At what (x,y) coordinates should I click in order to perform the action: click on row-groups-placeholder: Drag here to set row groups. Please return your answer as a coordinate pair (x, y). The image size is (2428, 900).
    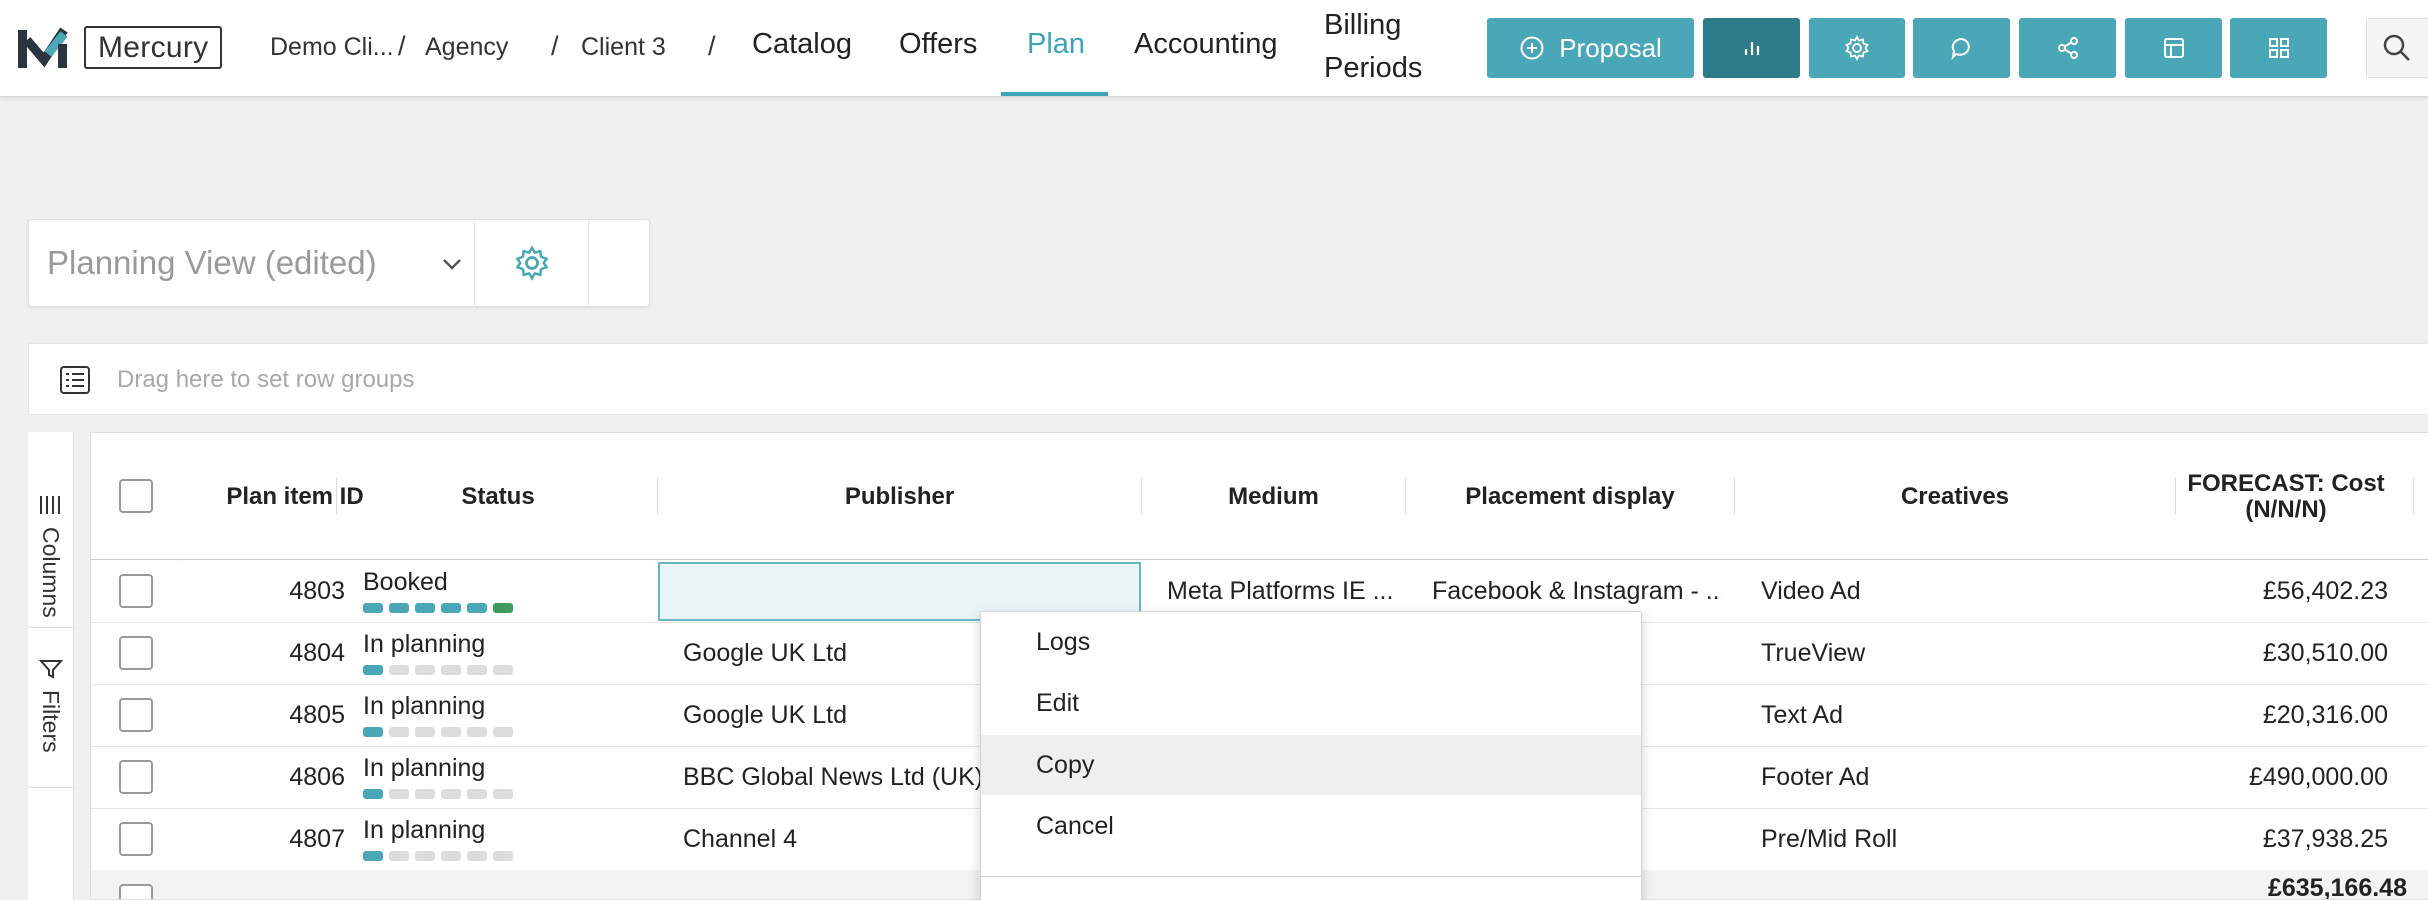
    Looking at the image, I should click on (266, 379).